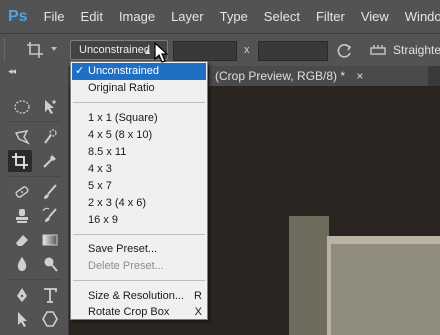 The width and height of the screenshot is (440, 335). What do you see at coordinates (50, 240) in the screenshot?
I see `gradient-tool-icon` at bounding box center [50, 240].